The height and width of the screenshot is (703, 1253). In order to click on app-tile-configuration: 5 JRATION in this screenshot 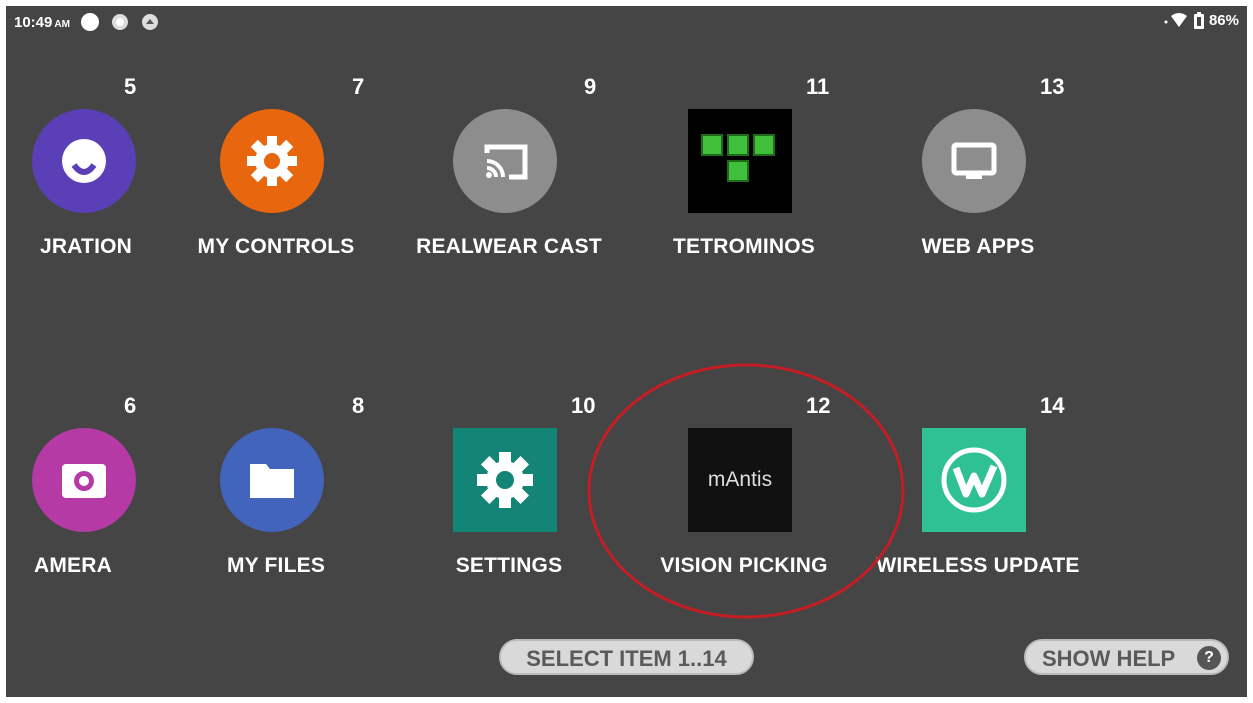, I will do `click(89, 194)`.